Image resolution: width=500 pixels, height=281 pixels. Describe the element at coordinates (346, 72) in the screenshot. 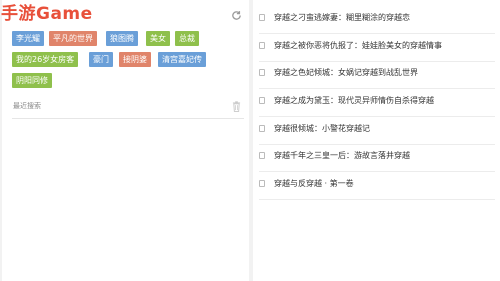

I see `result-title: 穿越之色妃倾城：女娲记穿越到战乱世界` at that location.